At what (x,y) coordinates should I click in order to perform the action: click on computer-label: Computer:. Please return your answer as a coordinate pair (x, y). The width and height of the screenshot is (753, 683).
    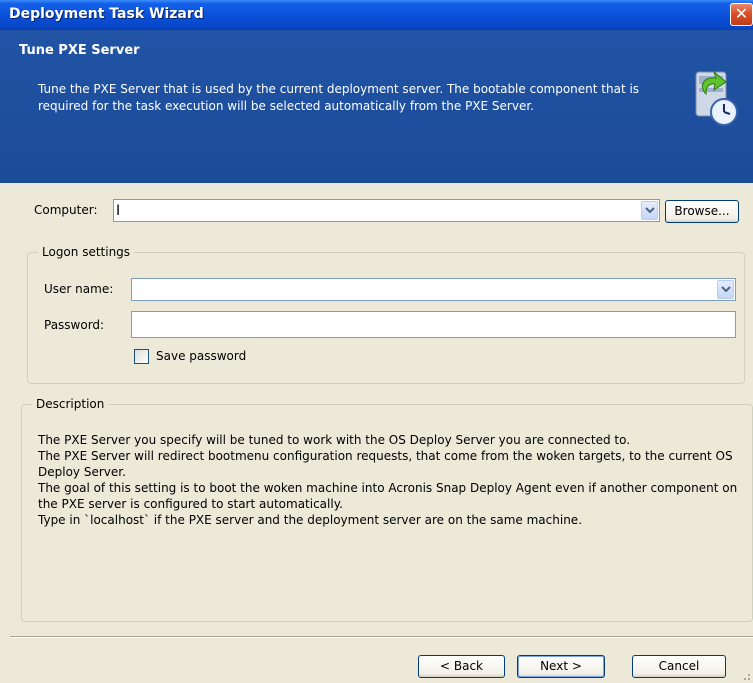
    Looking at the image, I should click on (66, 210).